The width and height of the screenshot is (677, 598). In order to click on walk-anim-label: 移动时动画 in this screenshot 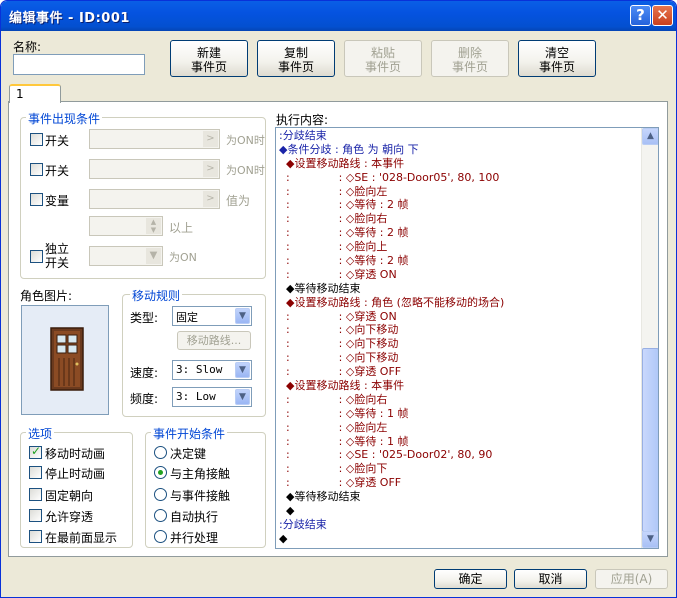, I will do `click(75, 454)`.